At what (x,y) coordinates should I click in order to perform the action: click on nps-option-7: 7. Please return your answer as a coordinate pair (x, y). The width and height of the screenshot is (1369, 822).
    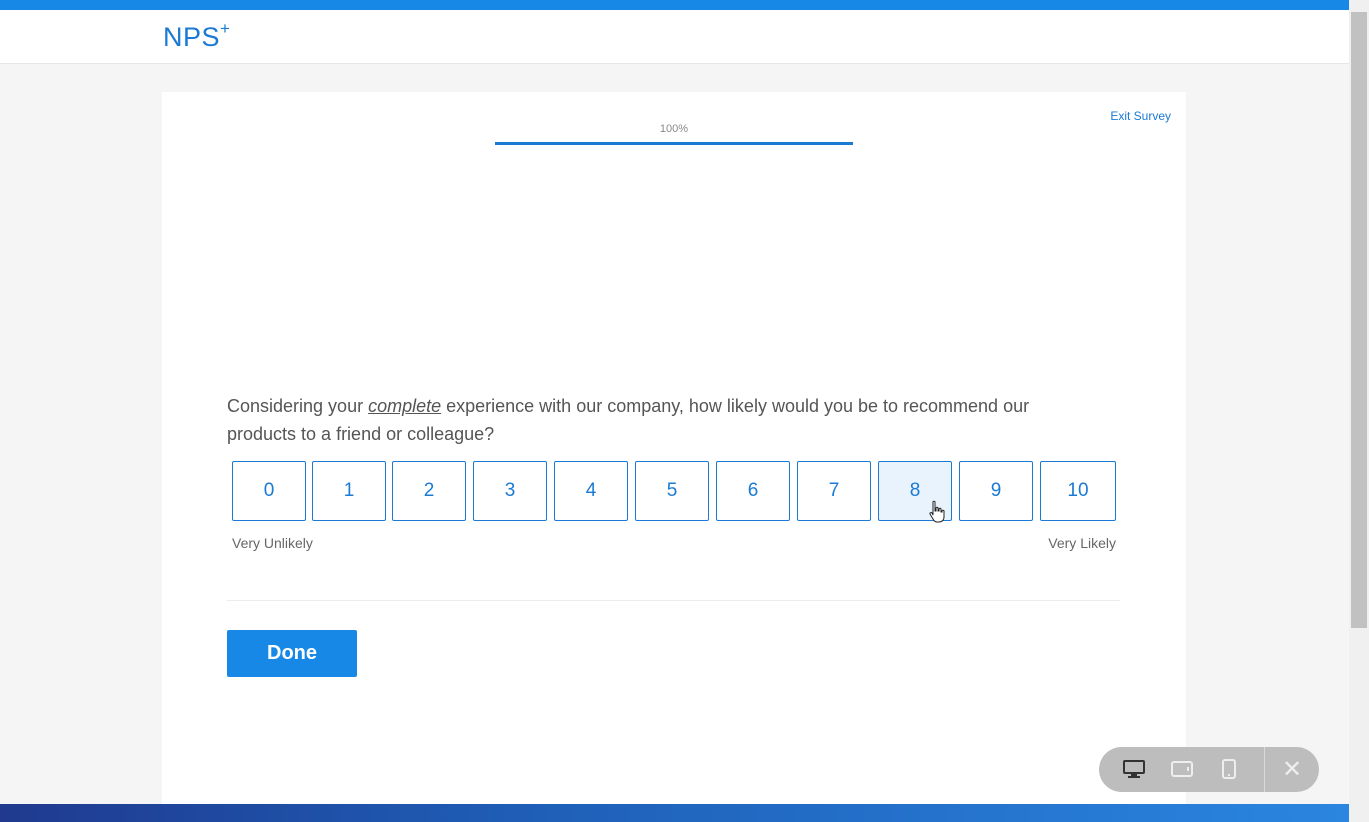
    Looking at the image, I should click on (834, 491).